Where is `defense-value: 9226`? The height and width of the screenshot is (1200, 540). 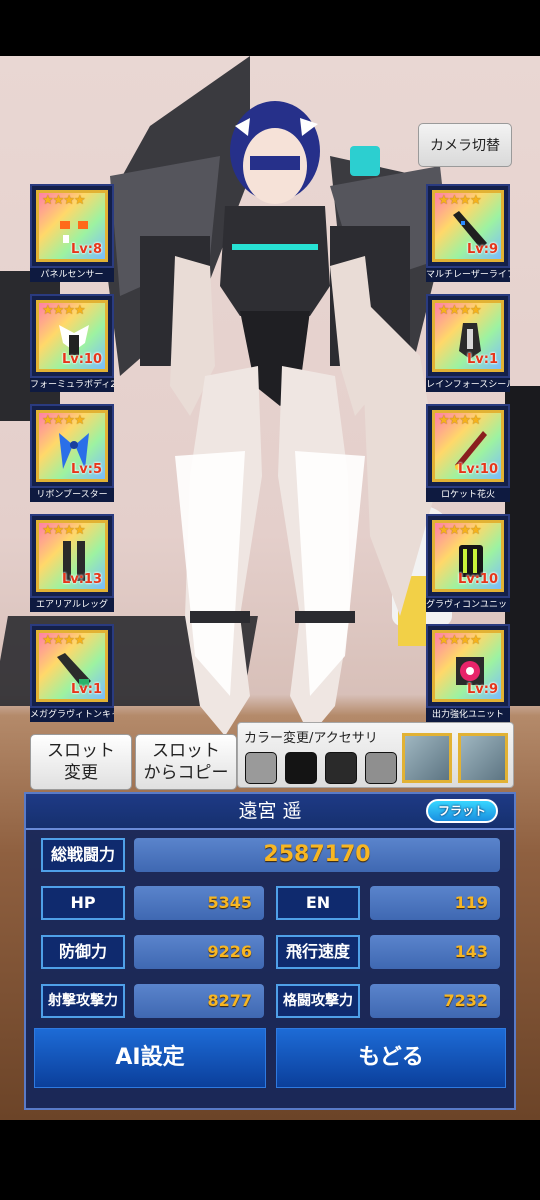
defense-value: 9226 is located at coordinates (199, 952).